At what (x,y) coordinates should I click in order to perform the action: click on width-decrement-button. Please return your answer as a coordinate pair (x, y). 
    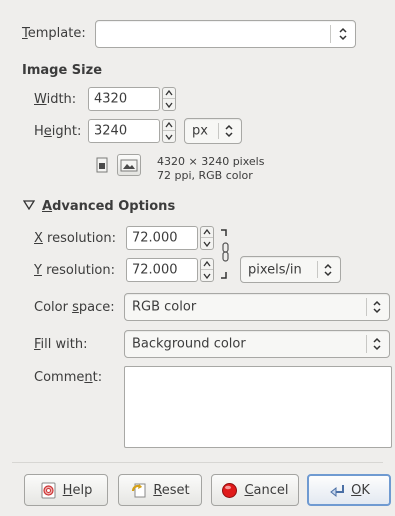
    Looking at the image, I should click on (169, 104).